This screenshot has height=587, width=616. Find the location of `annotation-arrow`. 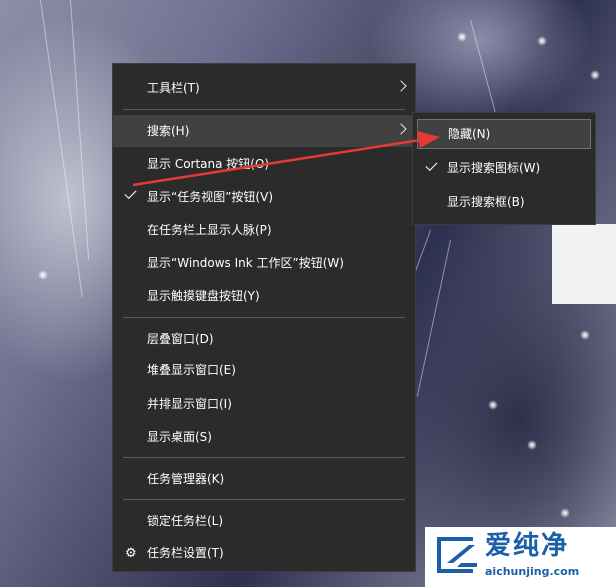

annotation-arrow is located at coordinates (286, 159).